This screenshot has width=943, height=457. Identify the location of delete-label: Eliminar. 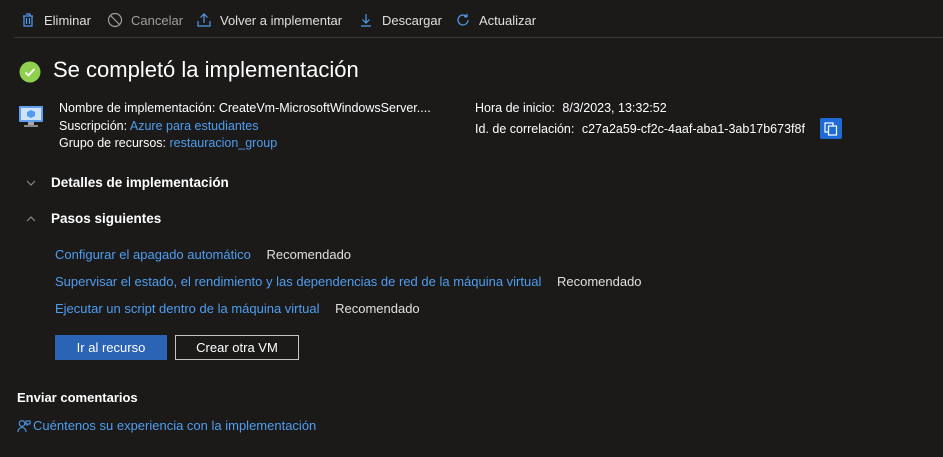
(67, 20).